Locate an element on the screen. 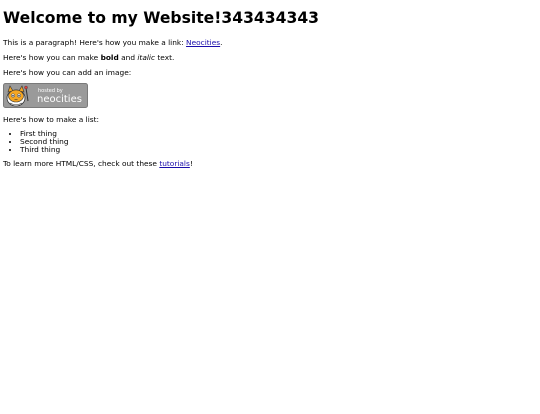  hosted-by-neocities-badge: hosted by neocities is located at coordinates (45, 95).